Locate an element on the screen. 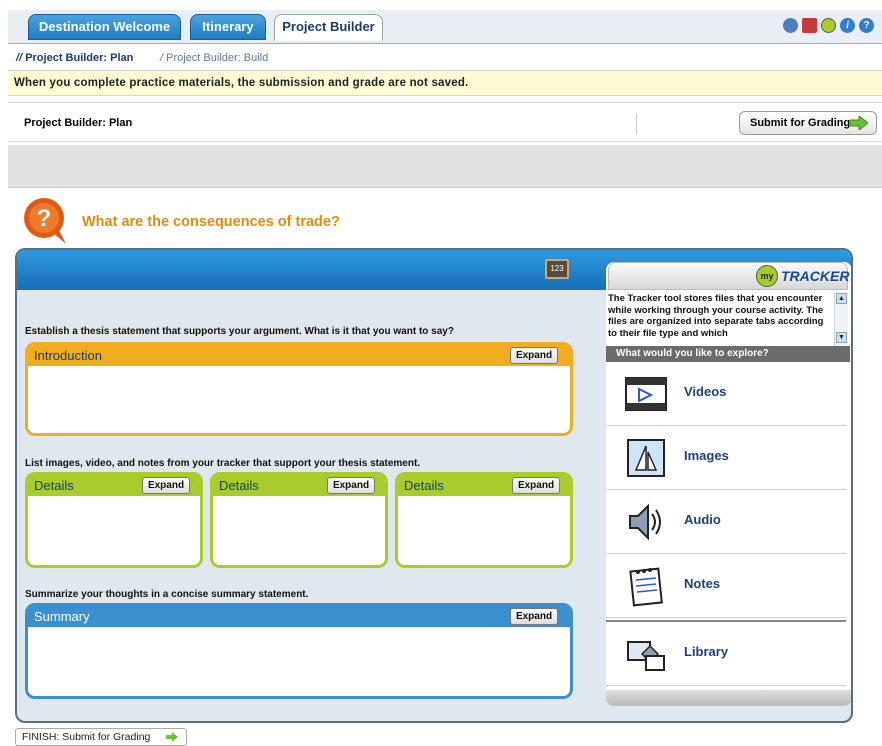  expand-details-2-button: Expand is located at coordinates (351, 485).